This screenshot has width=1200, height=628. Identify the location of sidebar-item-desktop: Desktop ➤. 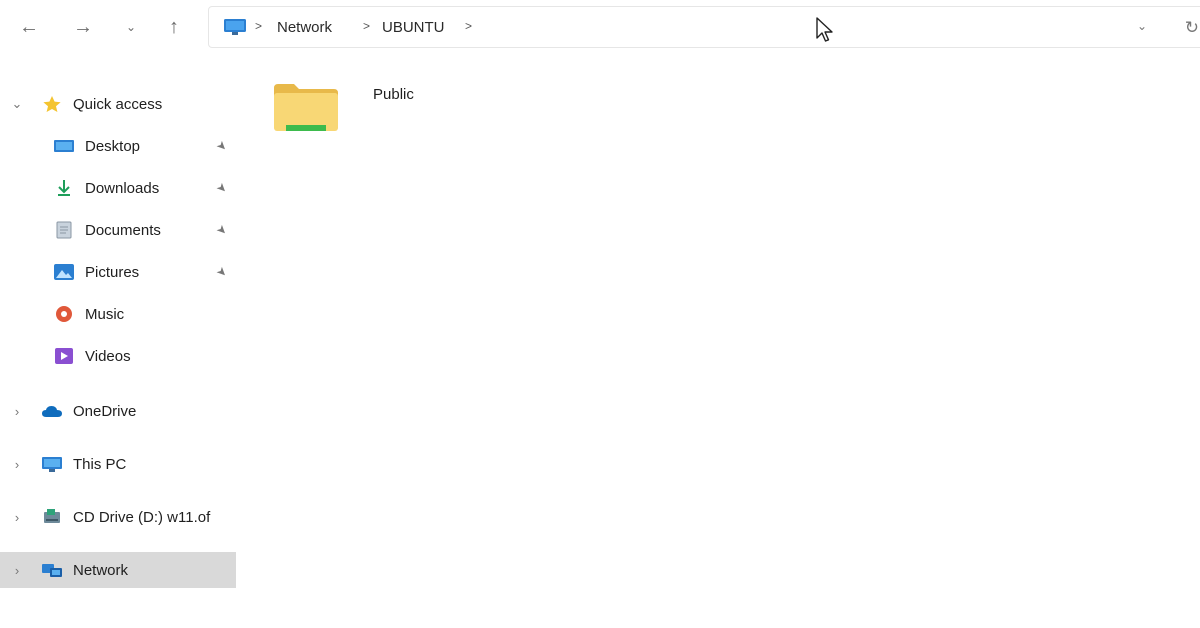
(118, 146).